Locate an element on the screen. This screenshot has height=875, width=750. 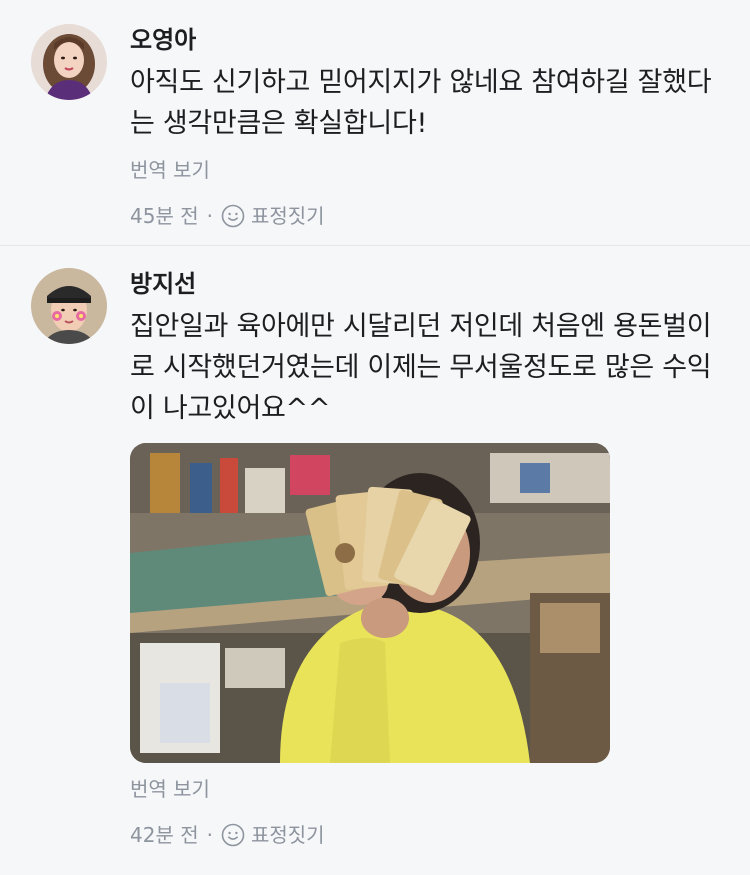
comment-time: 45분 전 is located at coordinates (164, 216).